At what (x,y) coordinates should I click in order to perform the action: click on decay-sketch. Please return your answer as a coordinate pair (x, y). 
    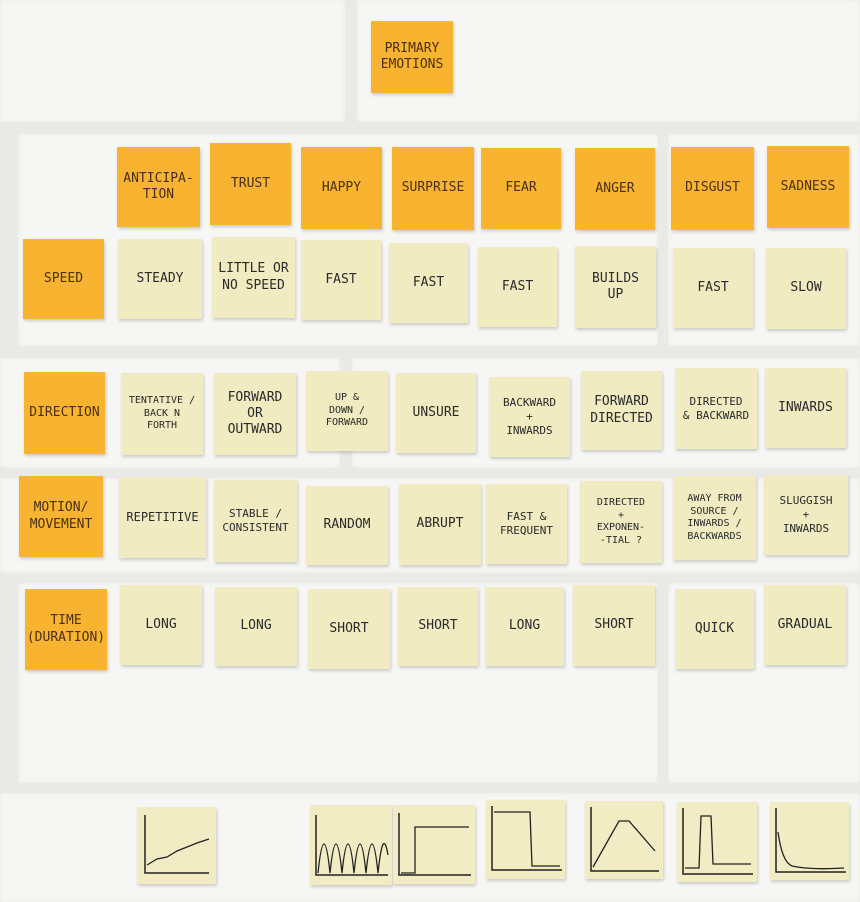
    Looking at the image, I should click on (810, 840).